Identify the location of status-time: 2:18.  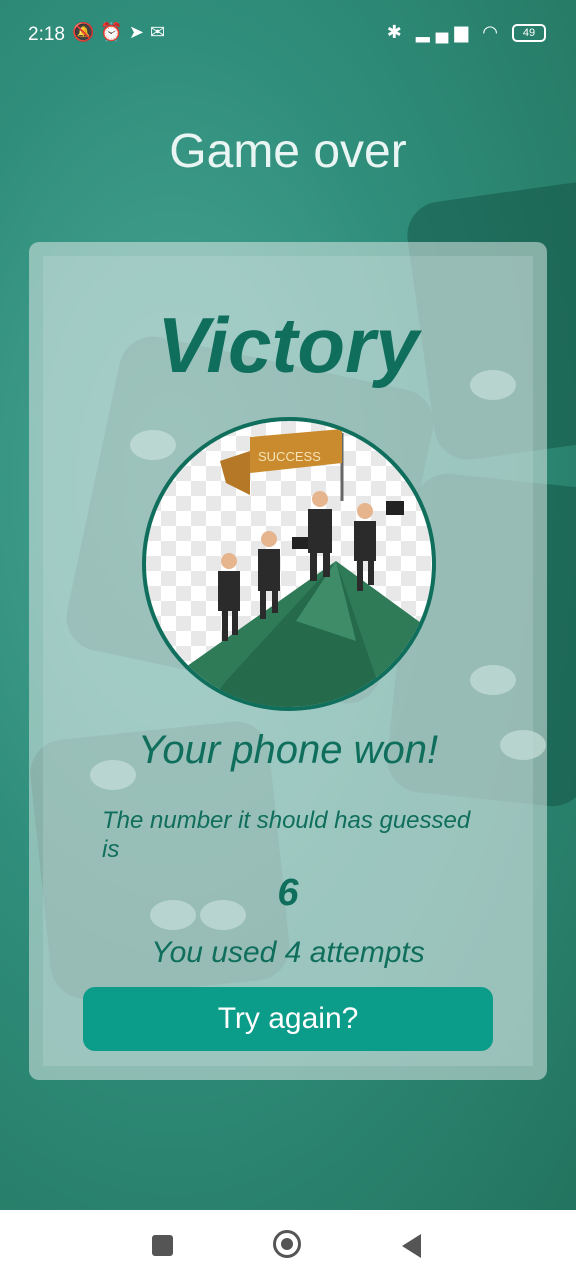
(46, 34).